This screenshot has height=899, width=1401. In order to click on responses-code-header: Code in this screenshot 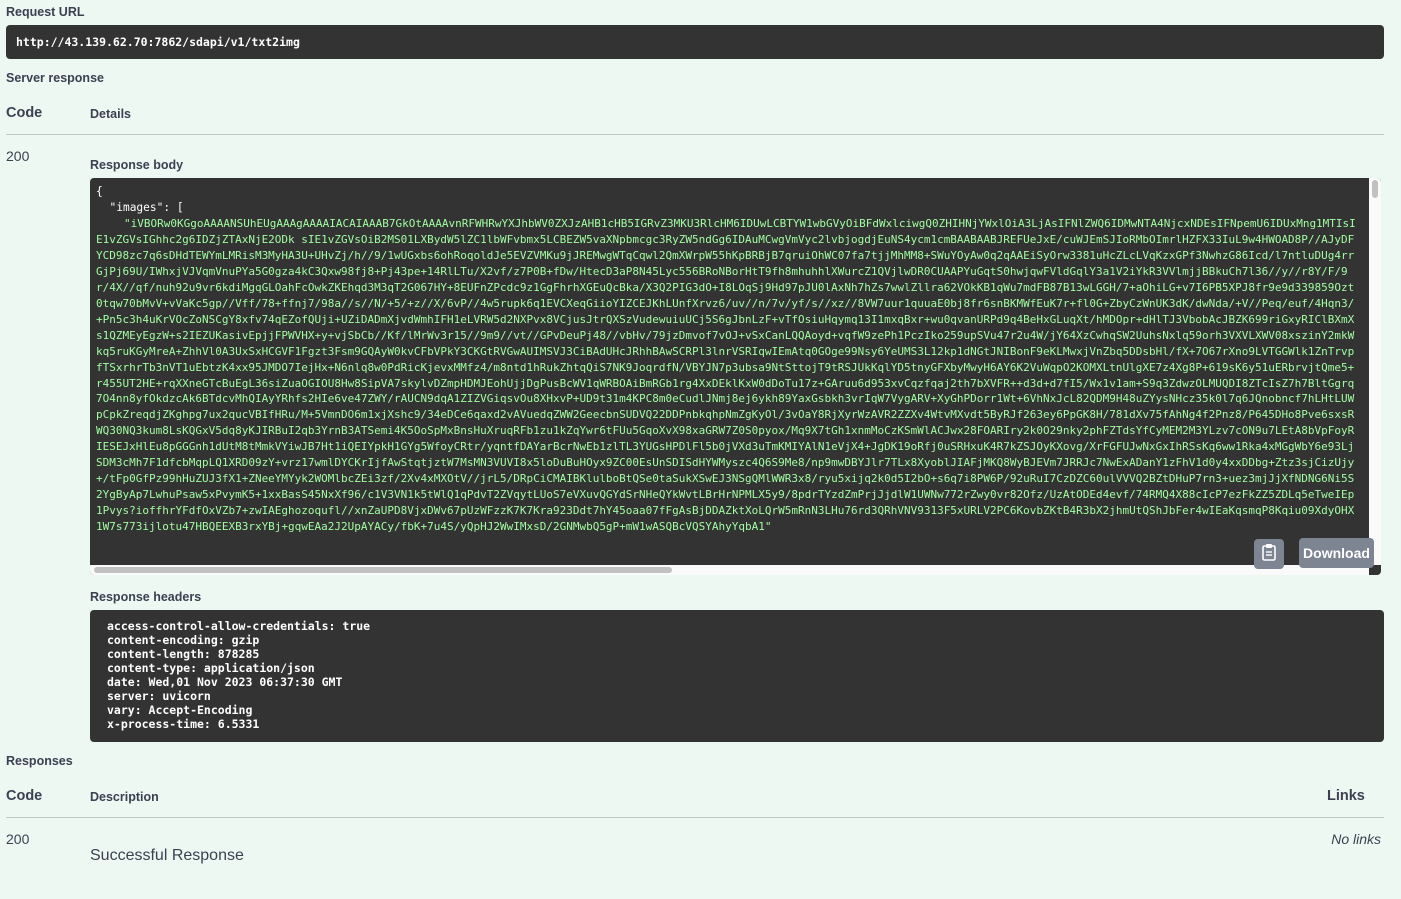, I will do `click(24, 796)`.